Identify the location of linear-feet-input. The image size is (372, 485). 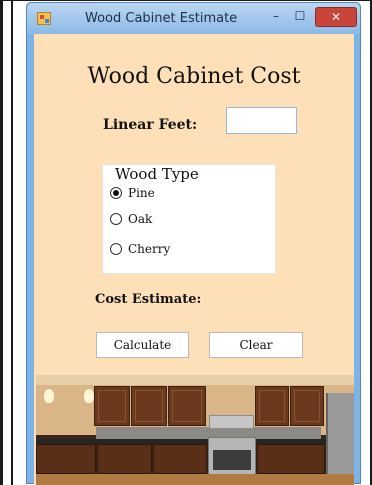
(261, 120).